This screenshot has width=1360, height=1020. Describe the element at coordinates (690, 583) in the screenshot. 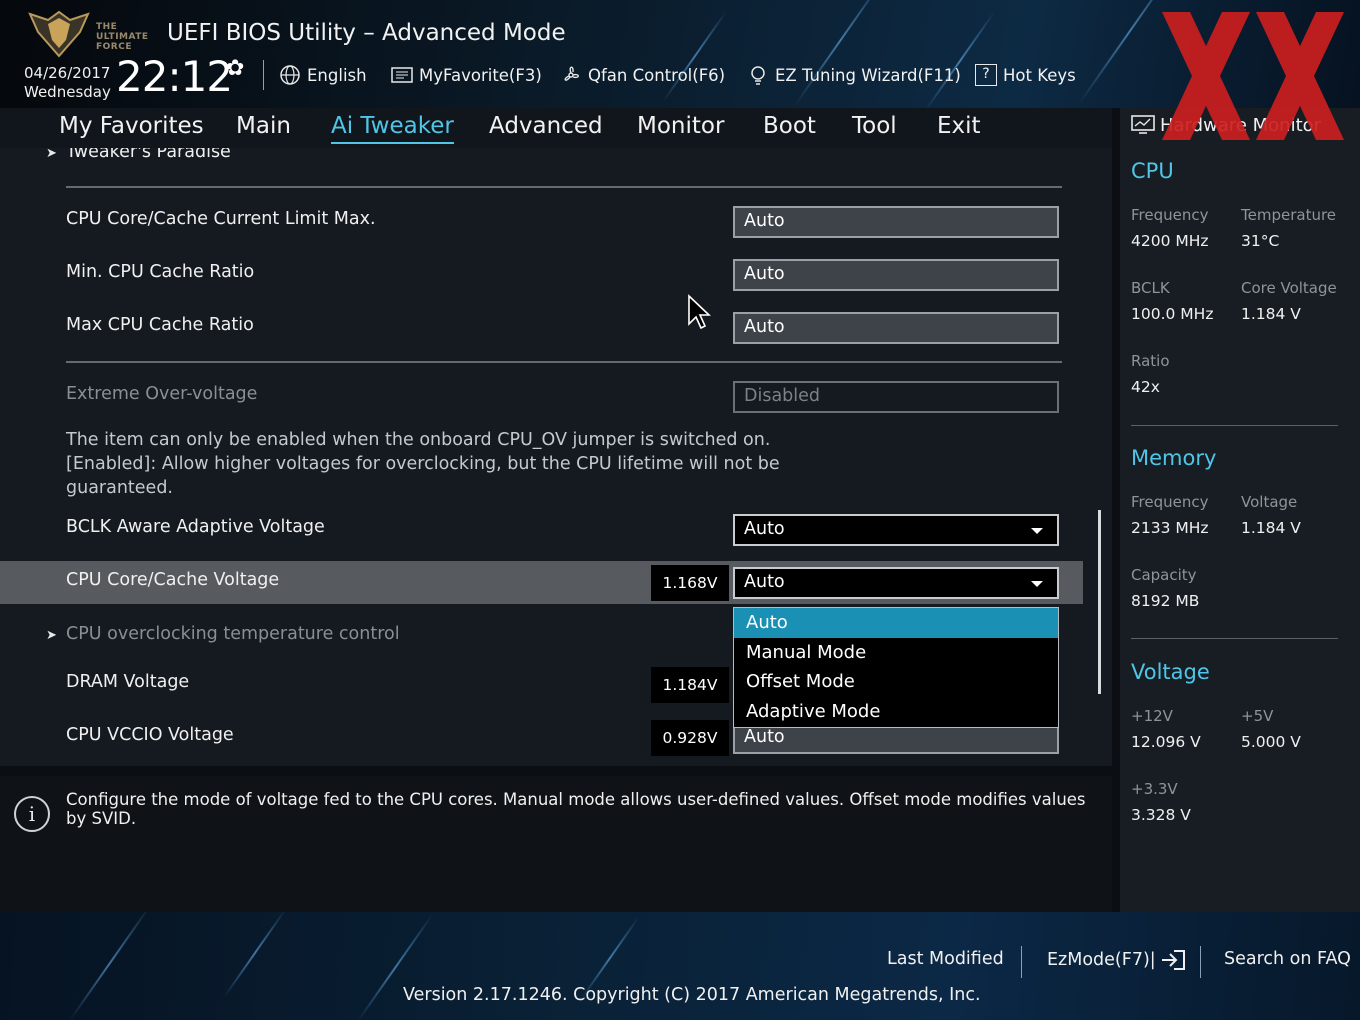

I see `voltage-reading: 1.168V` at that location.